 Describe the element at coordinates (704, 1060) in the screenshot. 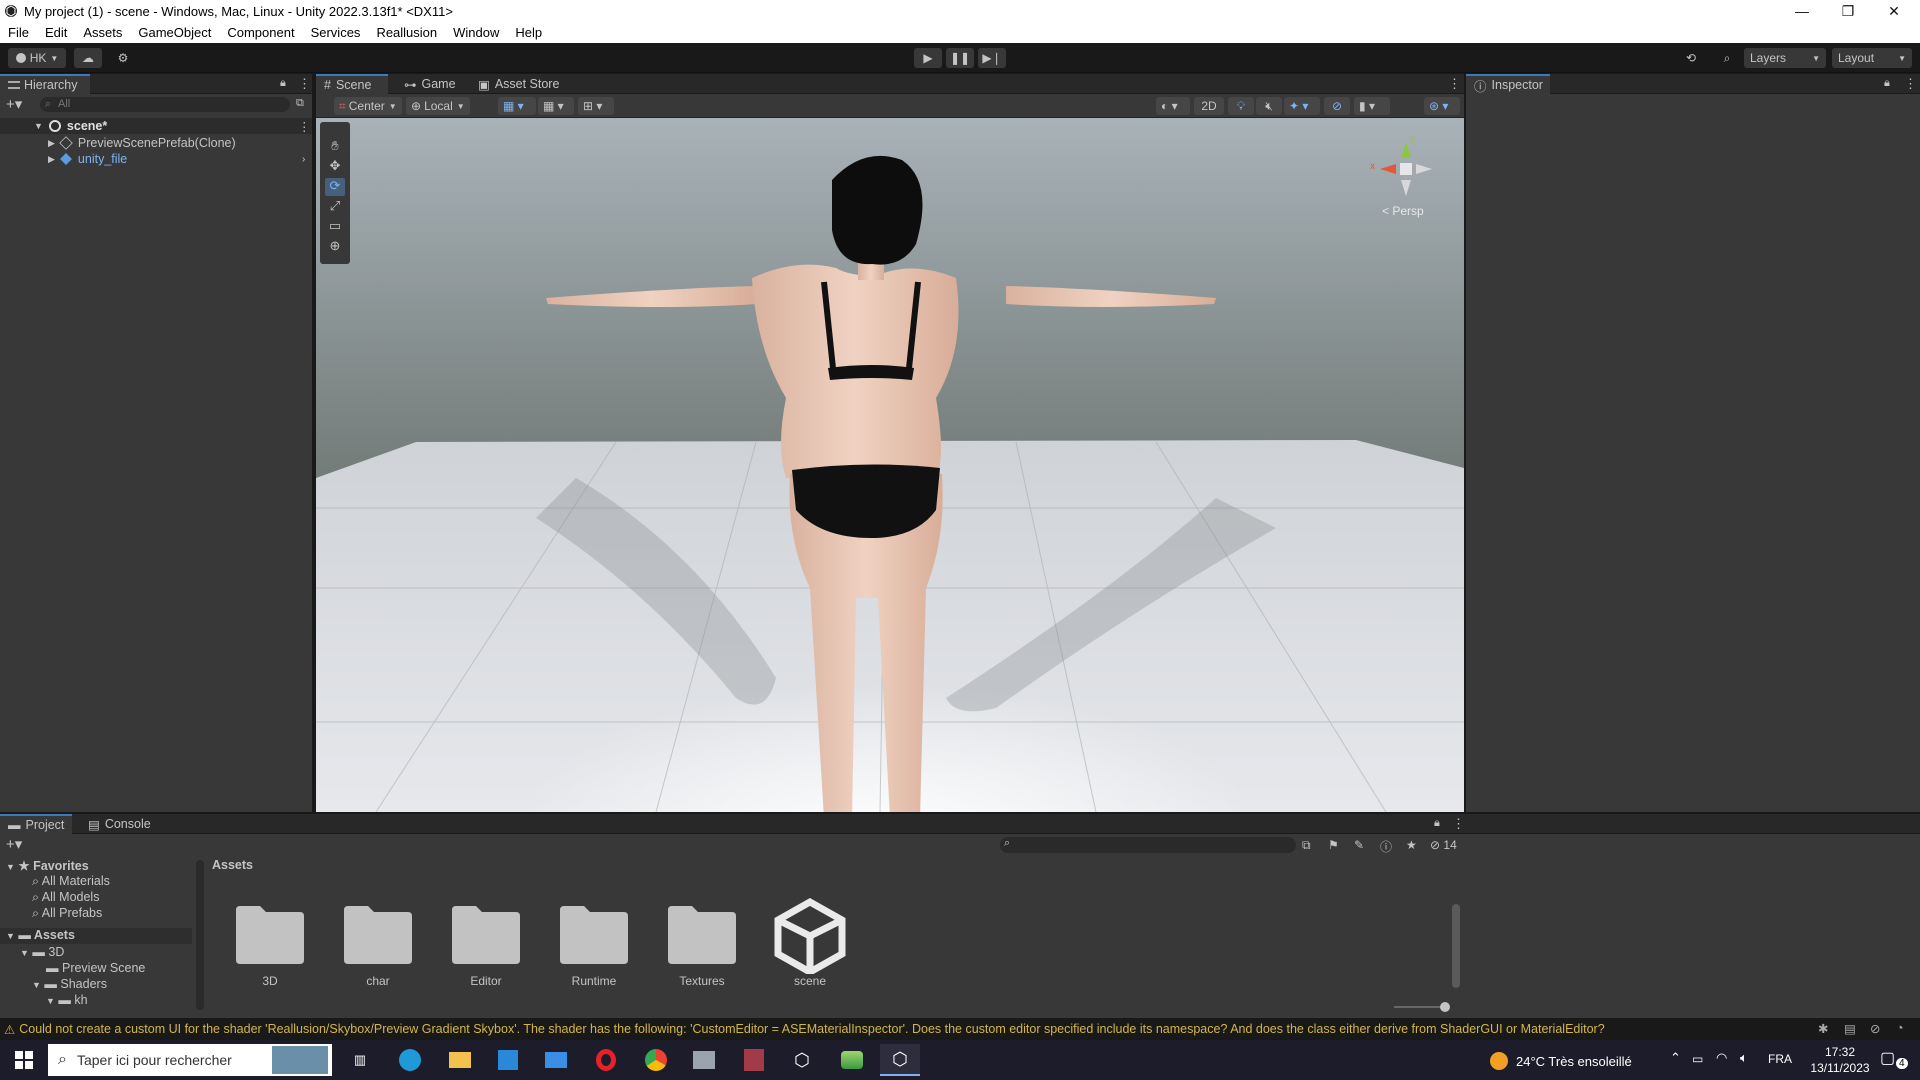

I see `app-window-app` at that location.